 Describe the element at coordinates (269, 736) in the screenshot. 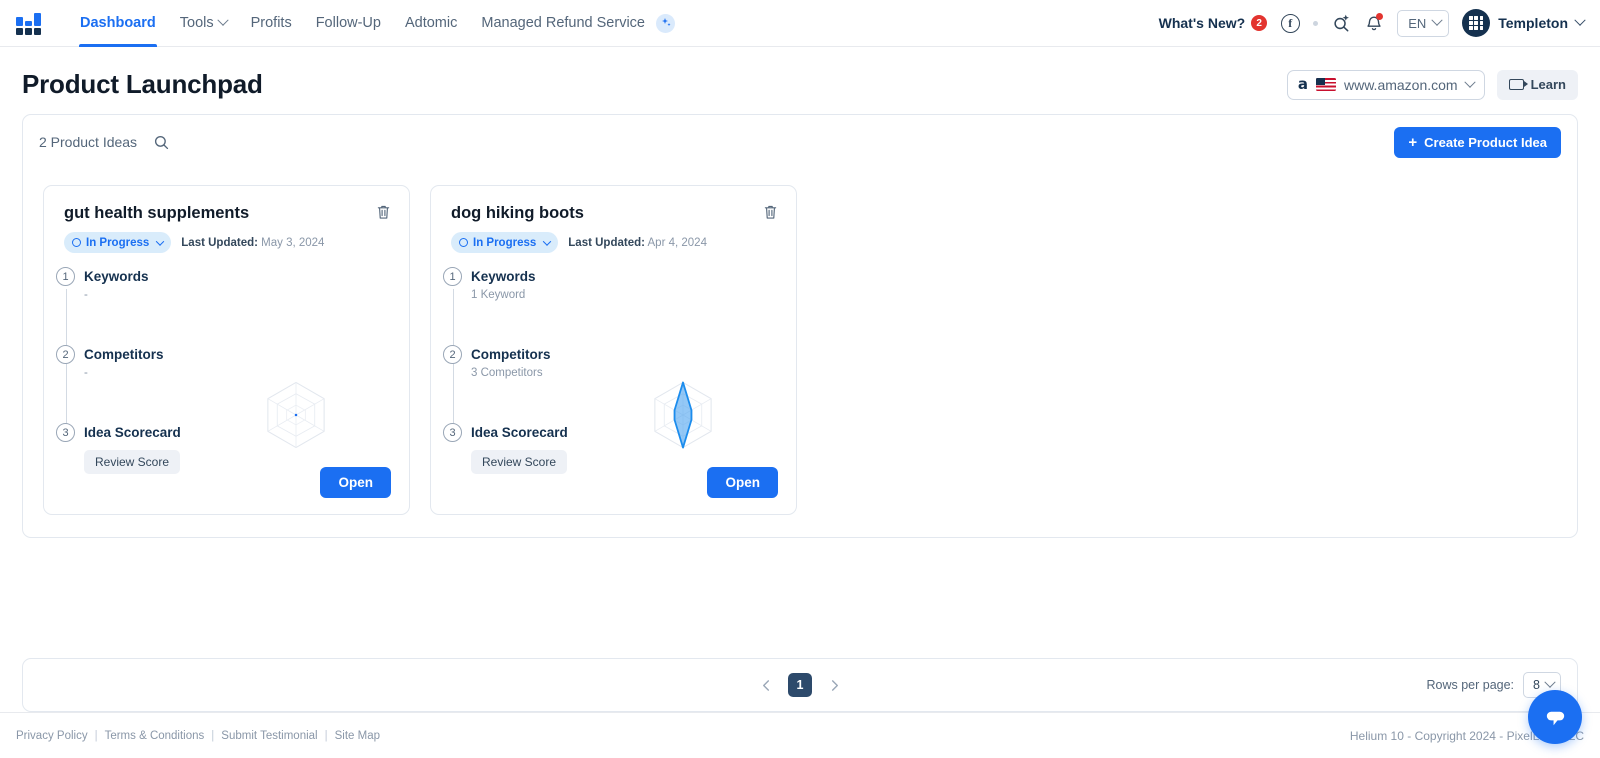

I see `footer-link-submit-testimonial: Submit Testimonial` at that location.